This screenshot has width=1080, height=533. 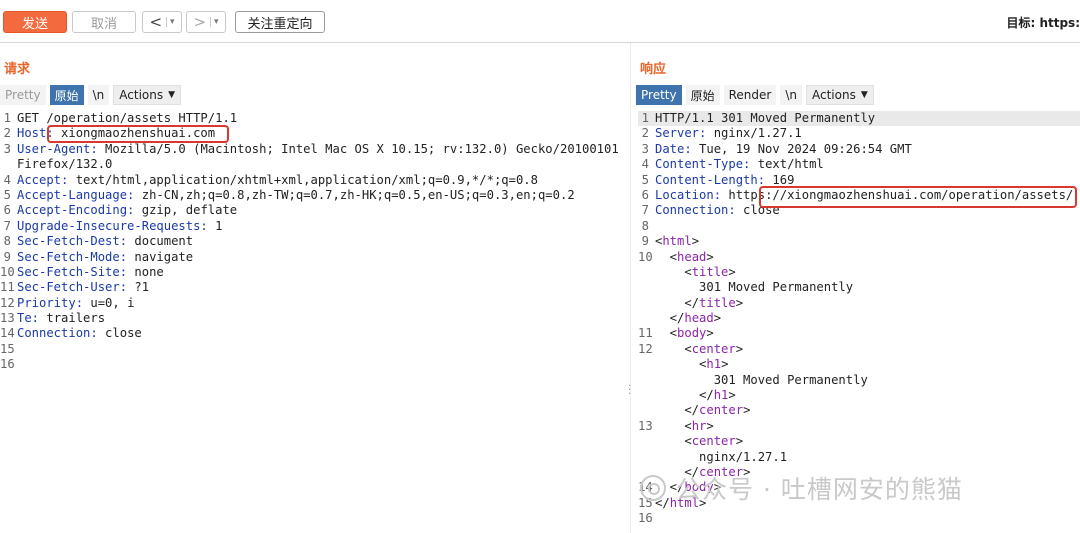 I want to click on forward-arrow-icon: >, so click(x=200, y=22).